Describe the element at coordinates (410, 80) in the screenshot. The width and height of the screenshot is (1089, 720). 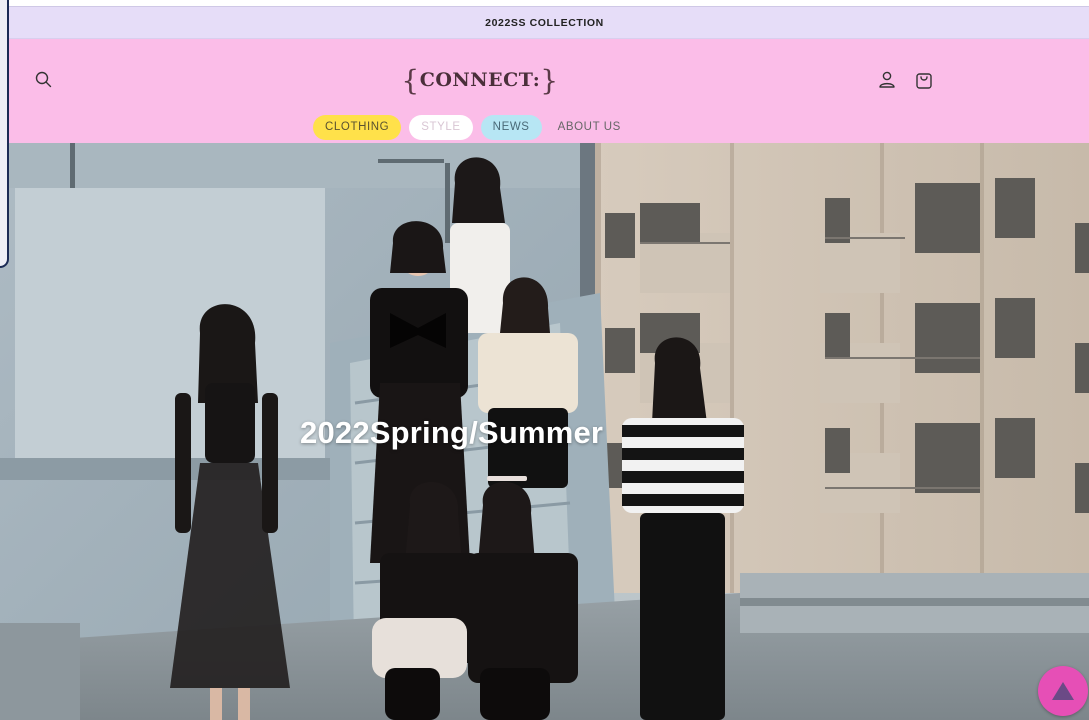
I see `logo-open-brace: {` at that location.